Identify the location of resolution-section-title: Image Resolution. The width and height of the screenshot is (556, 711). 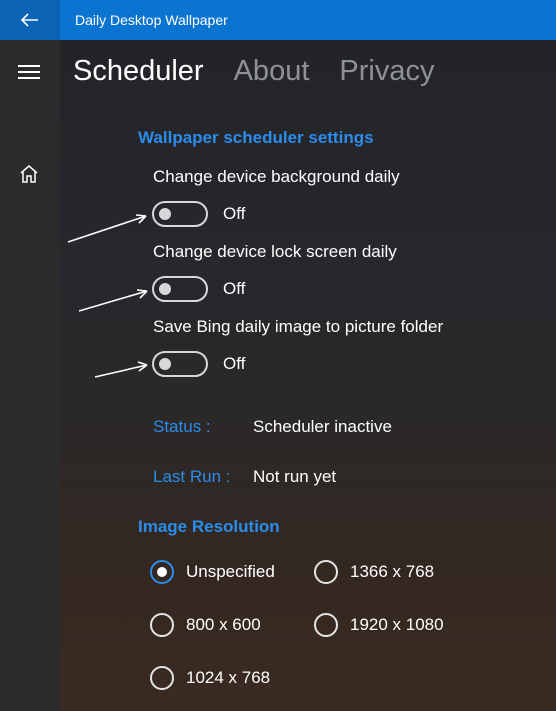
(209, 526).